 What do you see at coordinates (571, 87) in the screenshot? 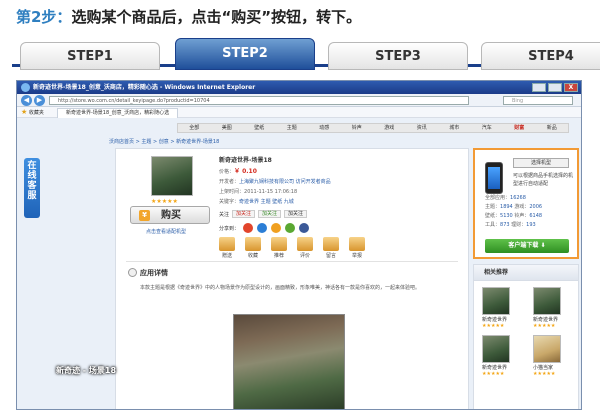
I see `close-button: X` at bounding box center [571, 87].